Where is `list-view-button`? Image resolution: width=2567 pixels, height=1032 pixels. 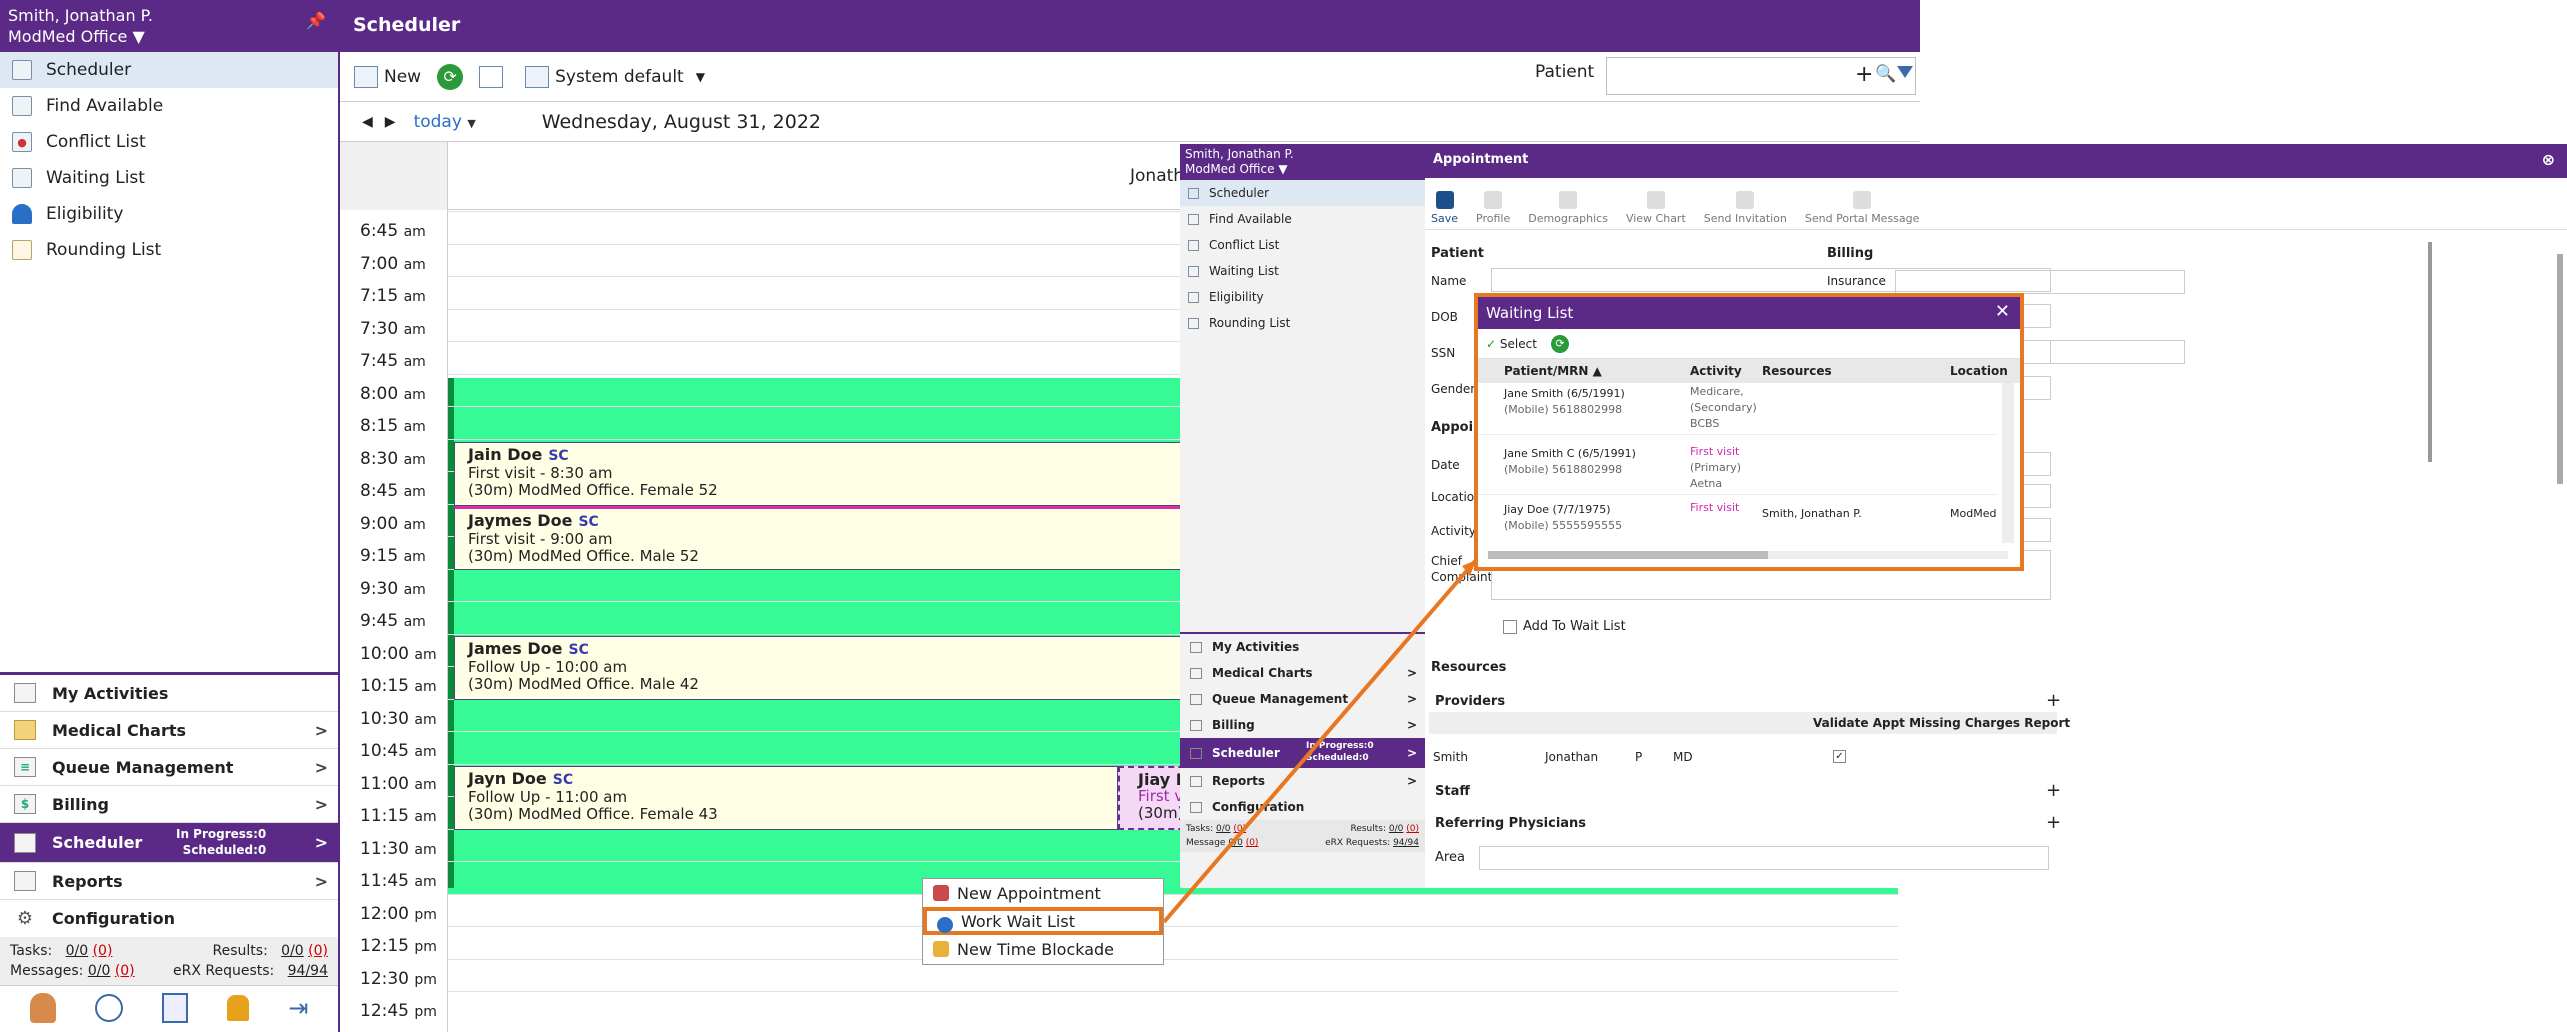 list-view-button is located at coordinates (494, 76).